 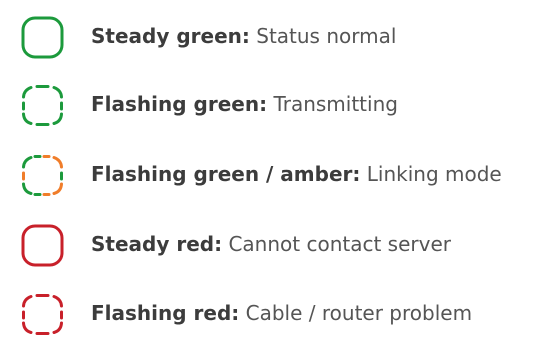 I want to click on legend-item-label: Flashing green:, so click(x=179, y=104).